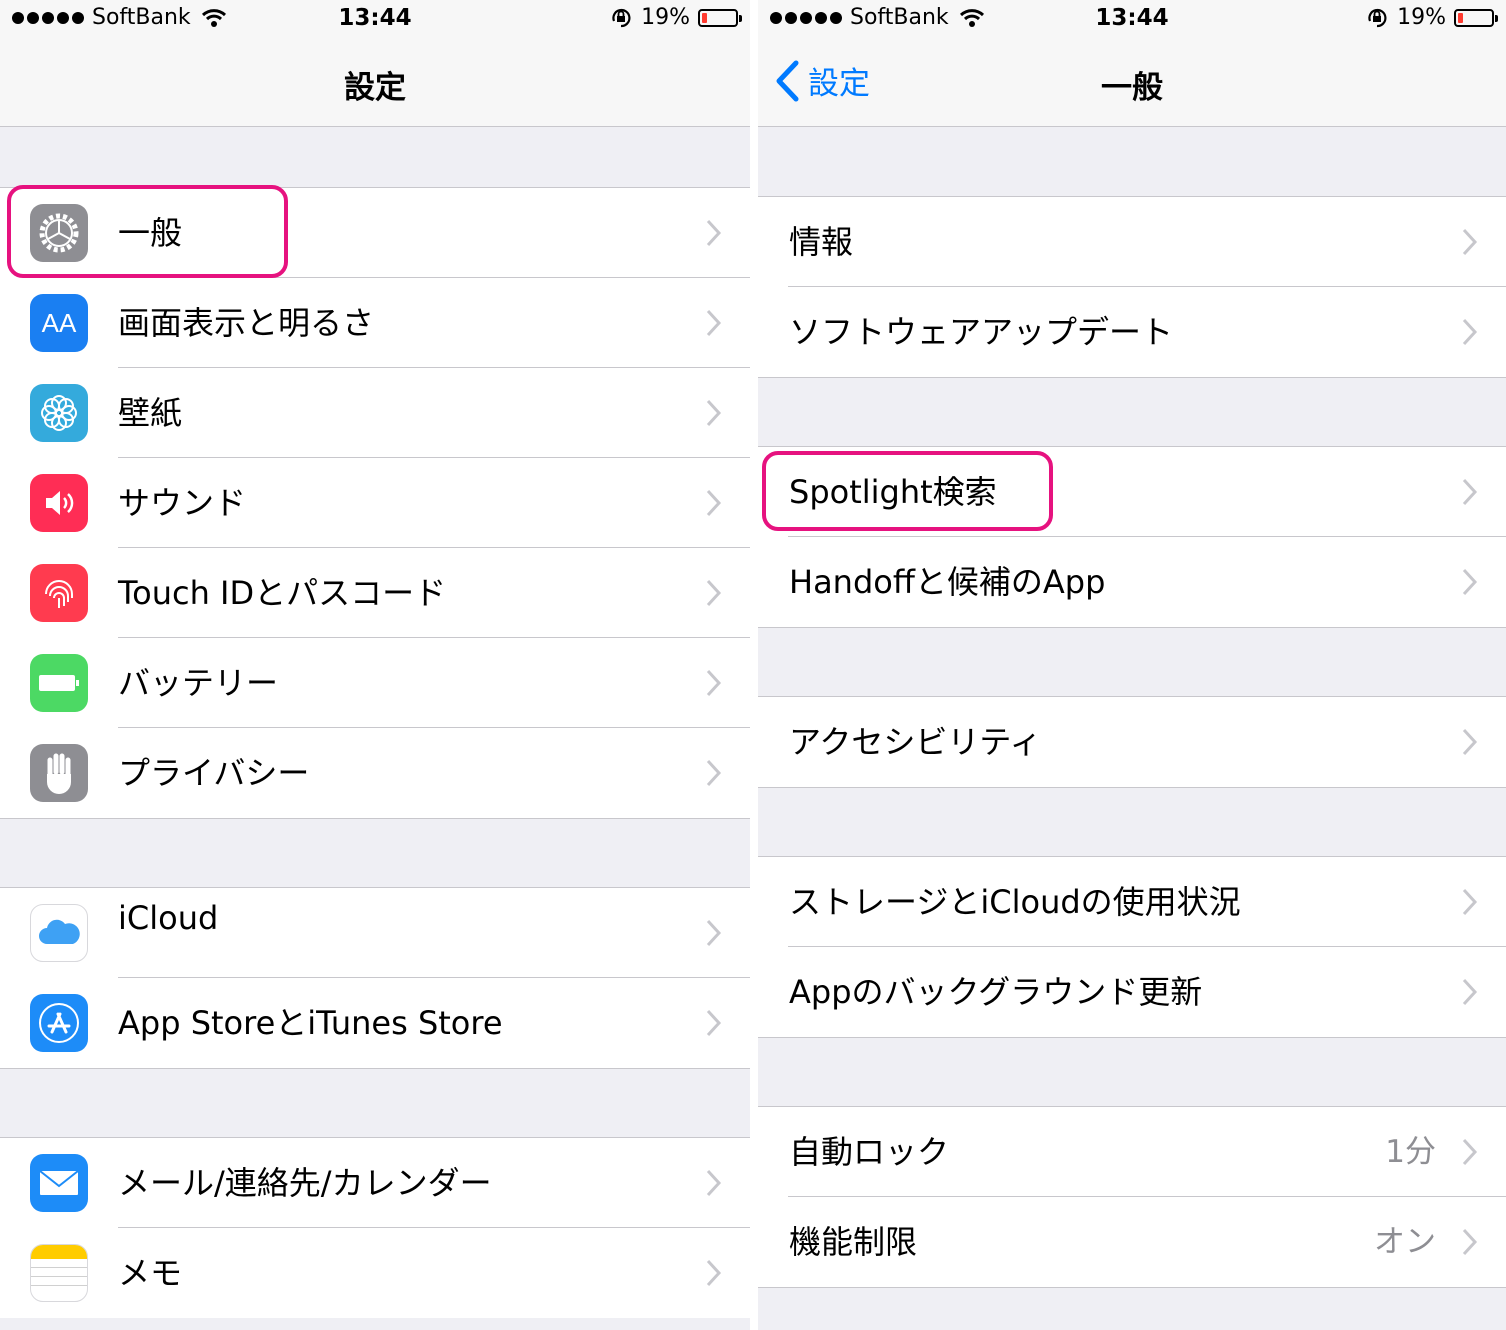  Describe the element at coordinates (853, 1242) in the screenshot. I see `general-item-label: 機能制限` at that location.